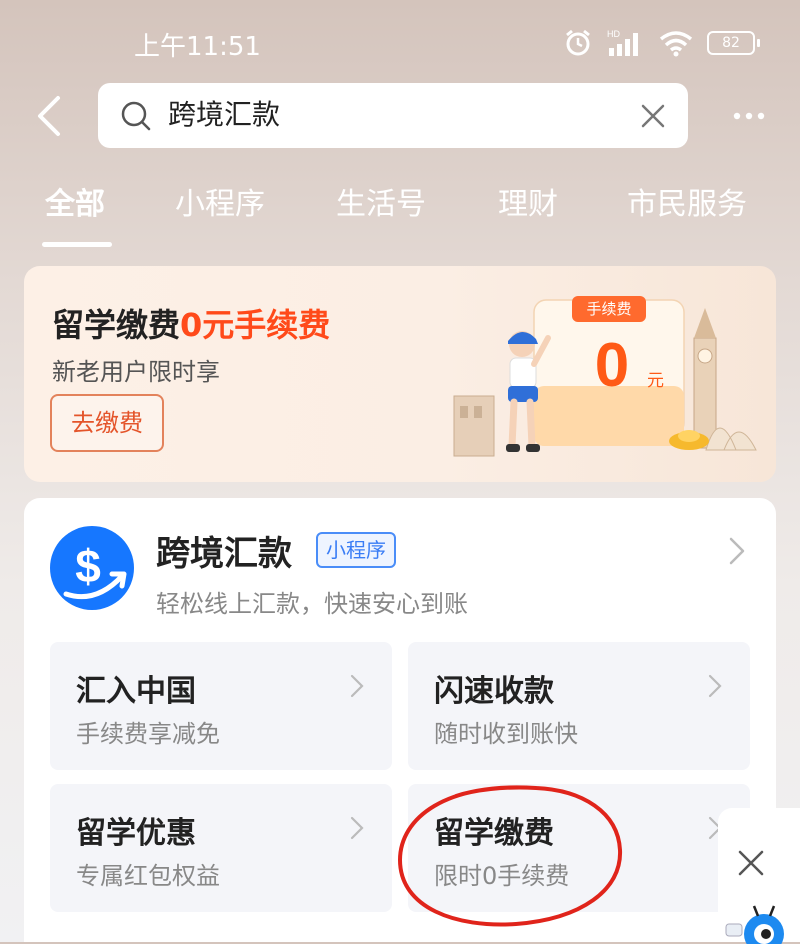  I want to click on service-remit-to-china: 汇入中国 手续费享减免, so click(221, 706).